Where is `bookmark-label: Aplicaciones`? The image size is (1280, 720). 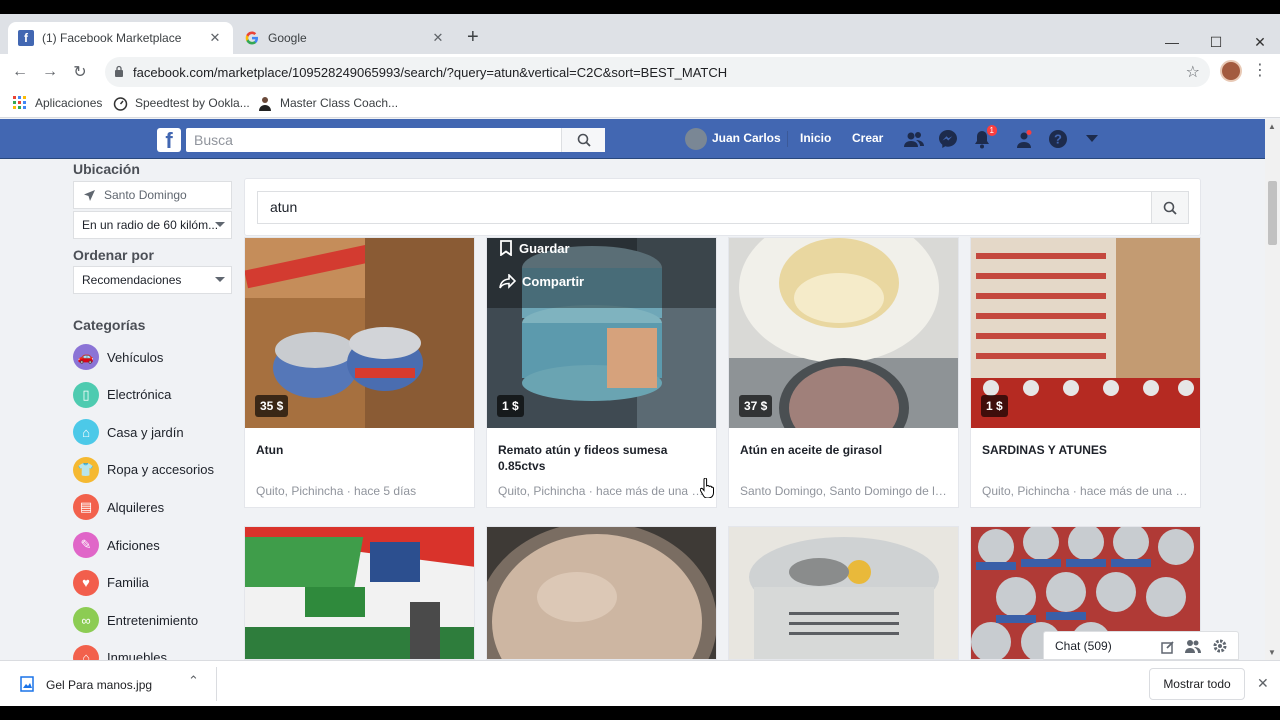
bookmark-label: Aplicaciones is located at coordinates (69, 103).